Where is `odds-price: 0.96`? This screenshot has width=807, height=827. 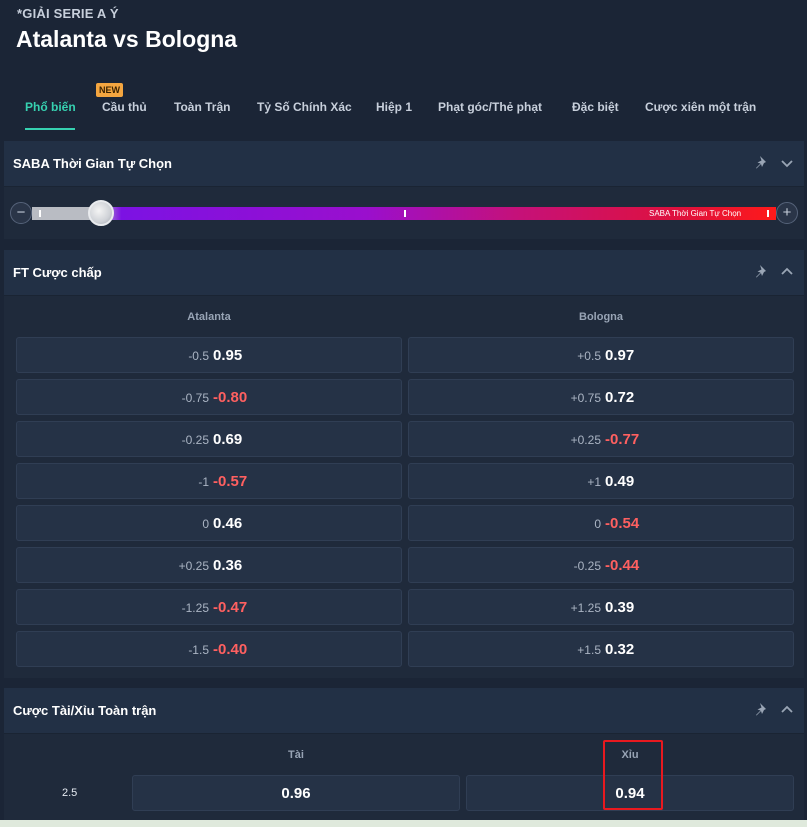
odds-price: 0.96 is located at coordinates (296, 793).